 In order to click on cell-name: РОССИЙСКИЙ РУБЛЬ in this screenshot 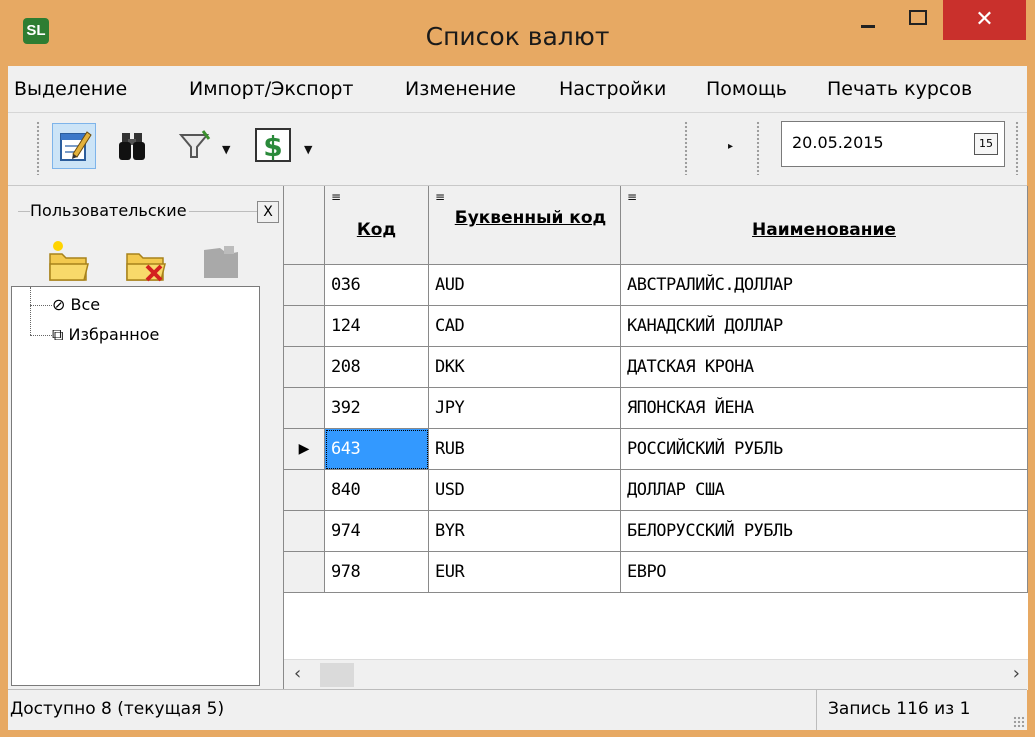, I will do `click(824, 449)`.